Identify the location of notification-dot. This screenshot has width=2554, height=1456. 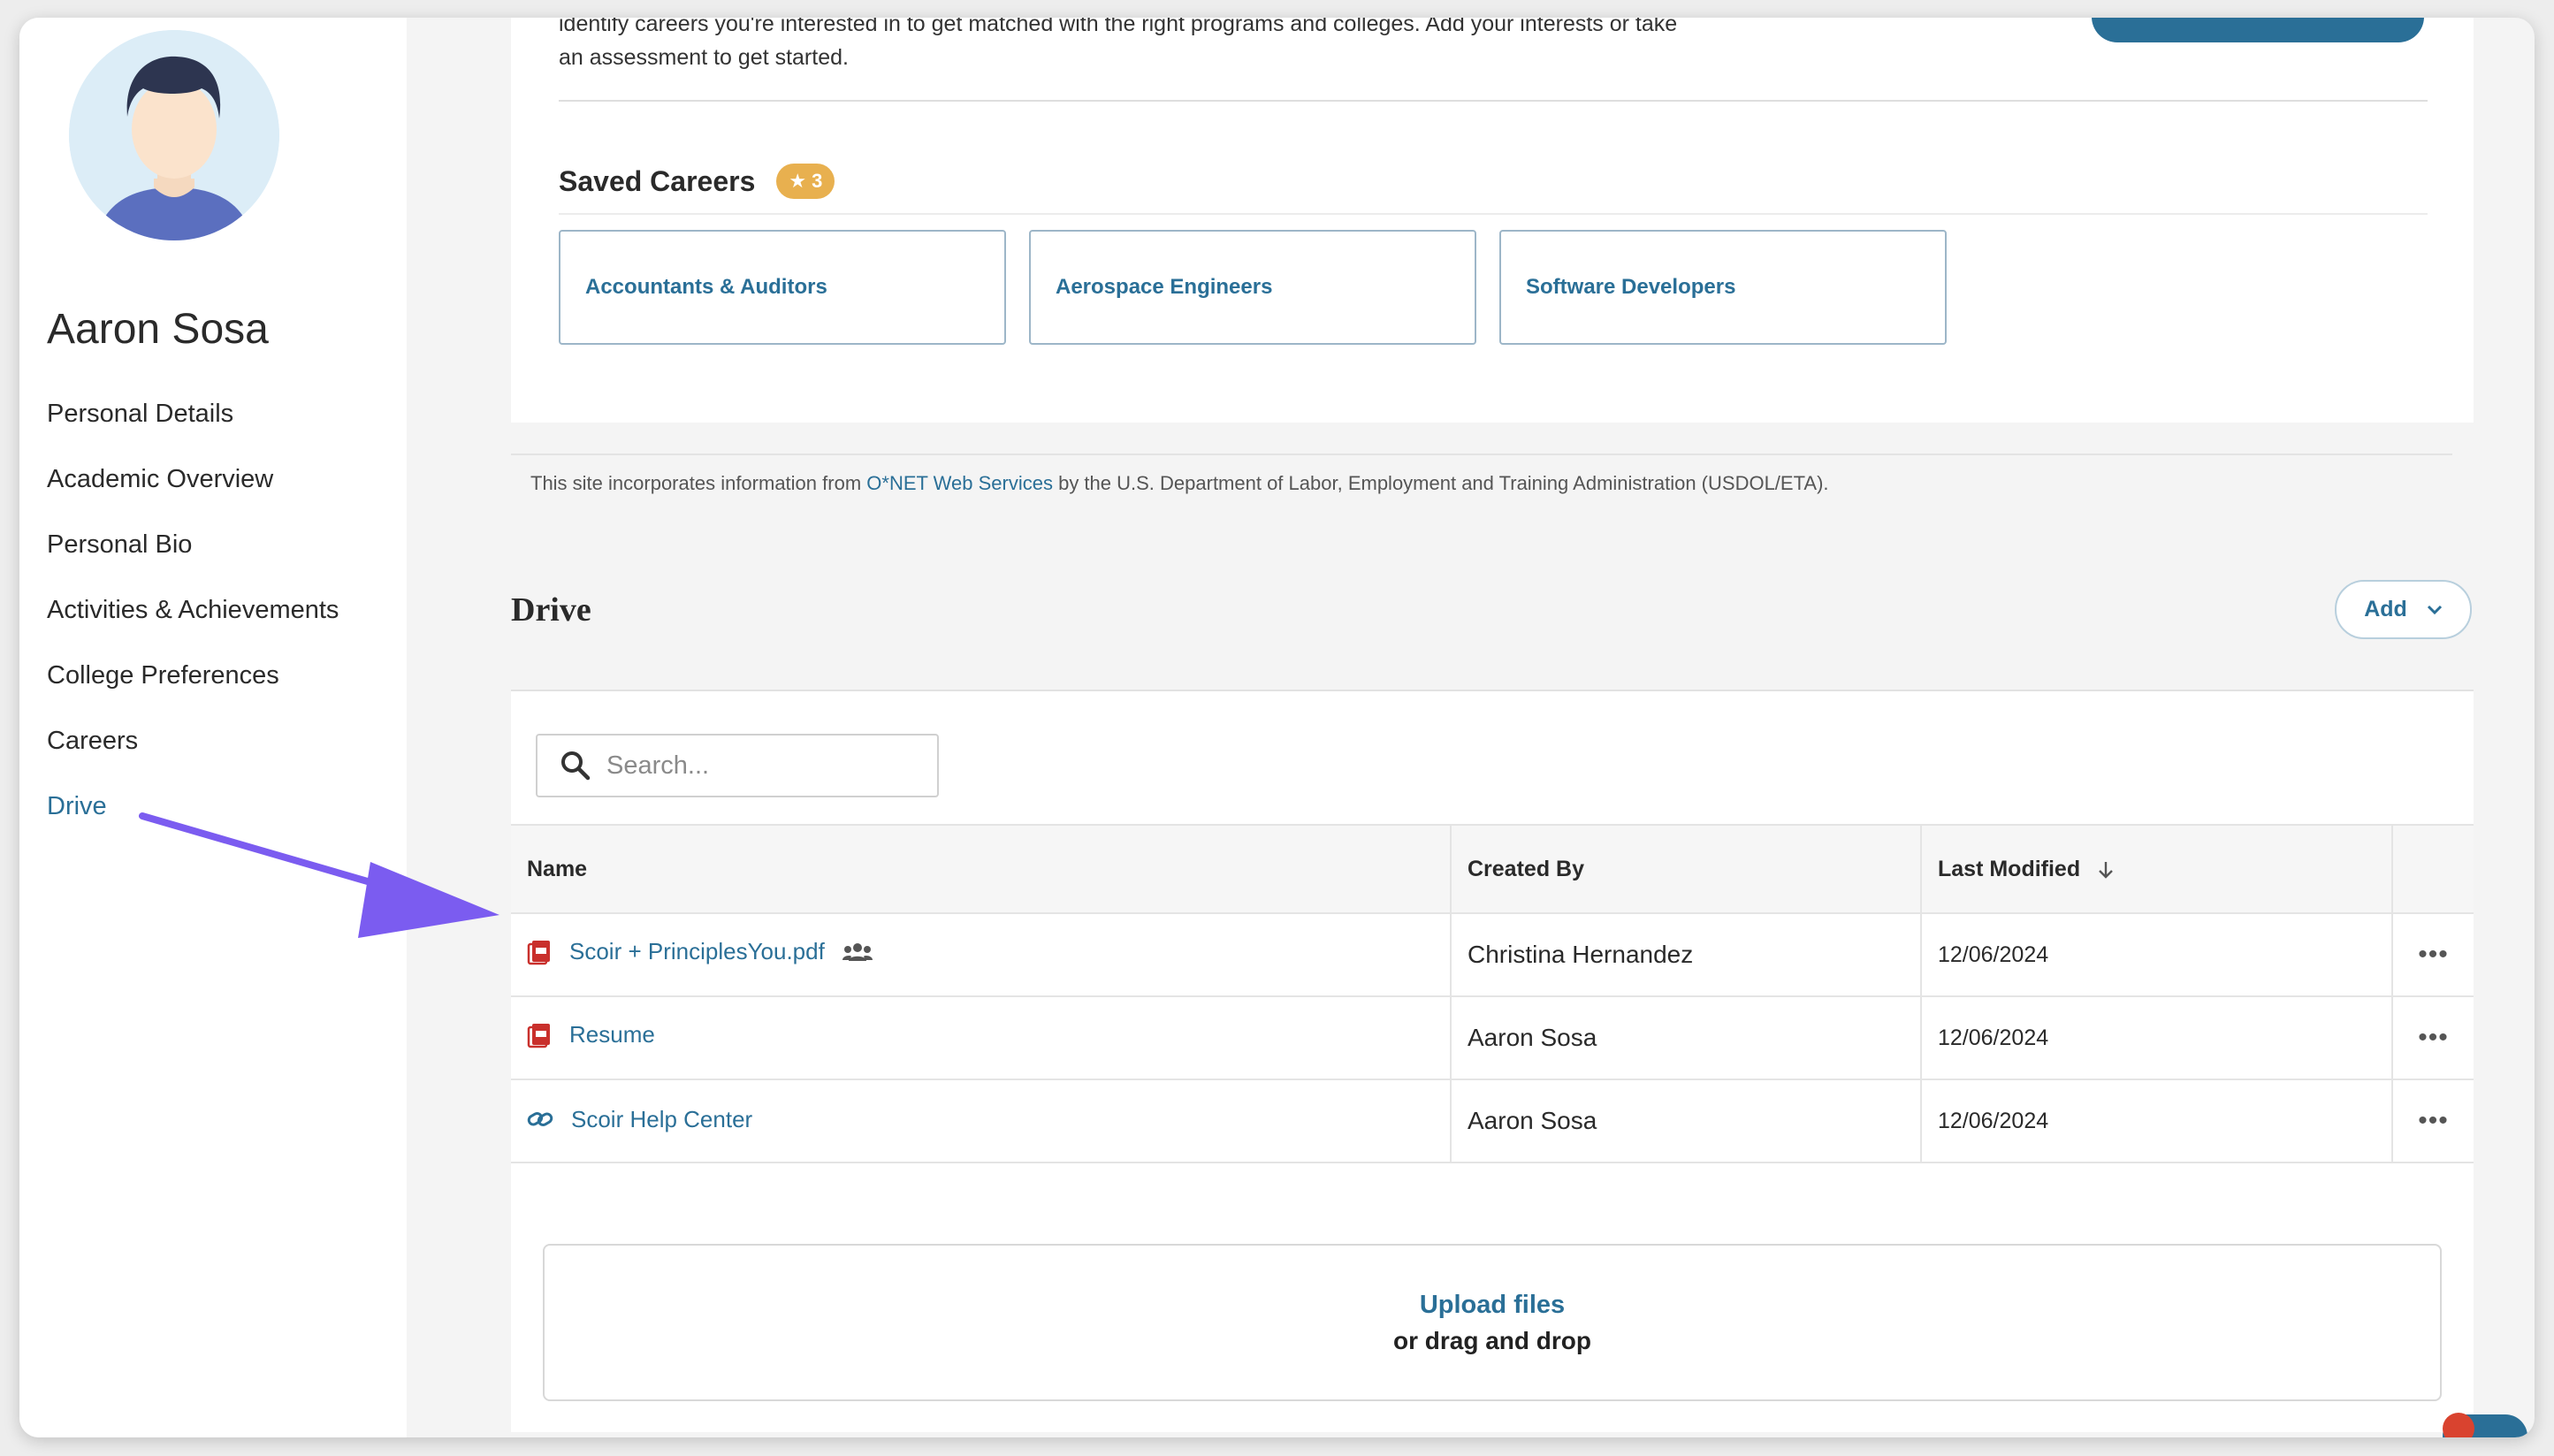
(2458, 1425).